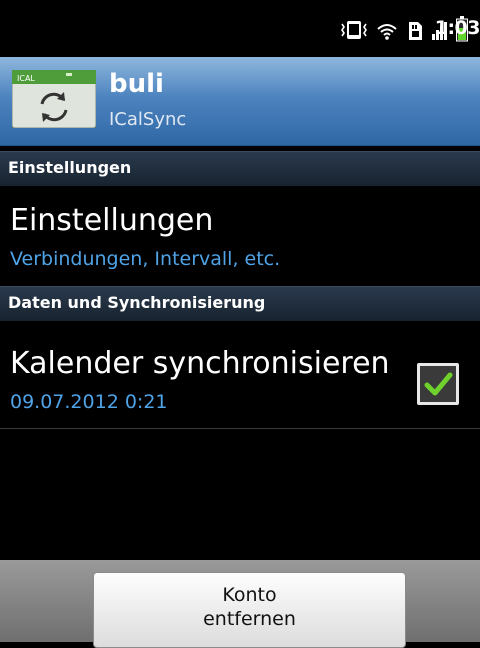 Image resolution: width=480 pixels, height=648 pixels. Describe the element at coordinates (354, 30) in the screenshot. I see `vibrate-icon` at that location.